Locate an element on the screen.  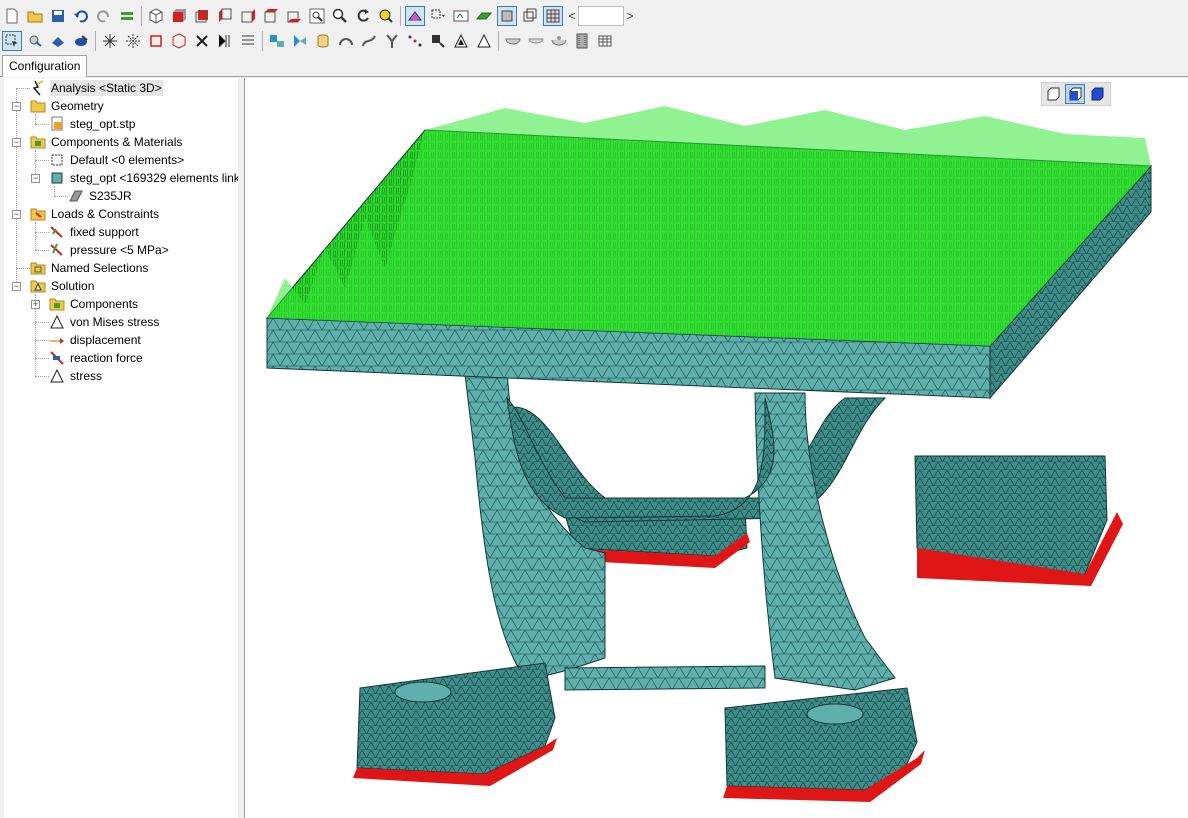
tree-item-default-component: Default <0 elements> is located at coordinates (117, 160).